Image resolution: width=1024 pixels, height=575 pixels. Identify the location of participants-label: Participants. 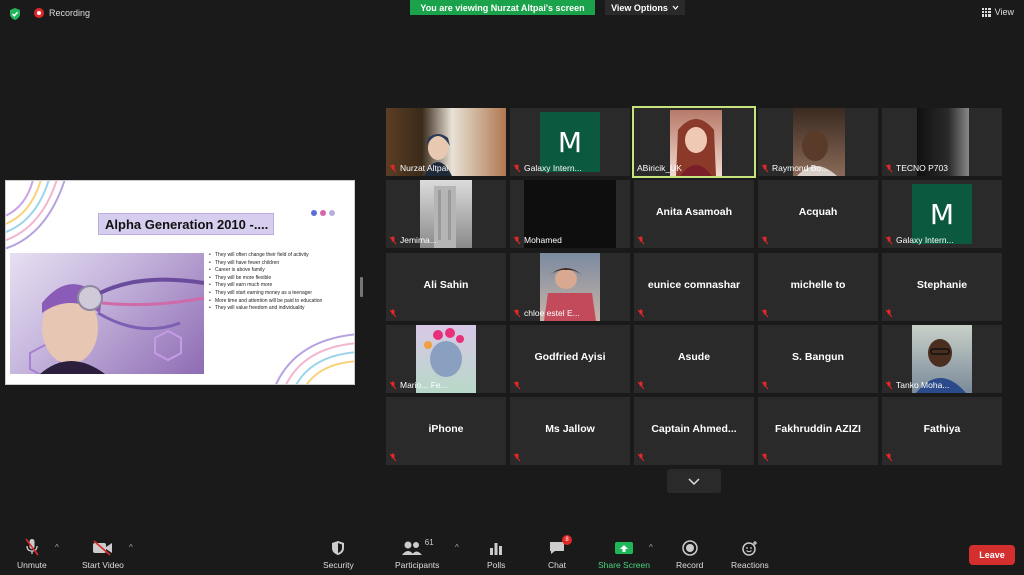
(417, 565).